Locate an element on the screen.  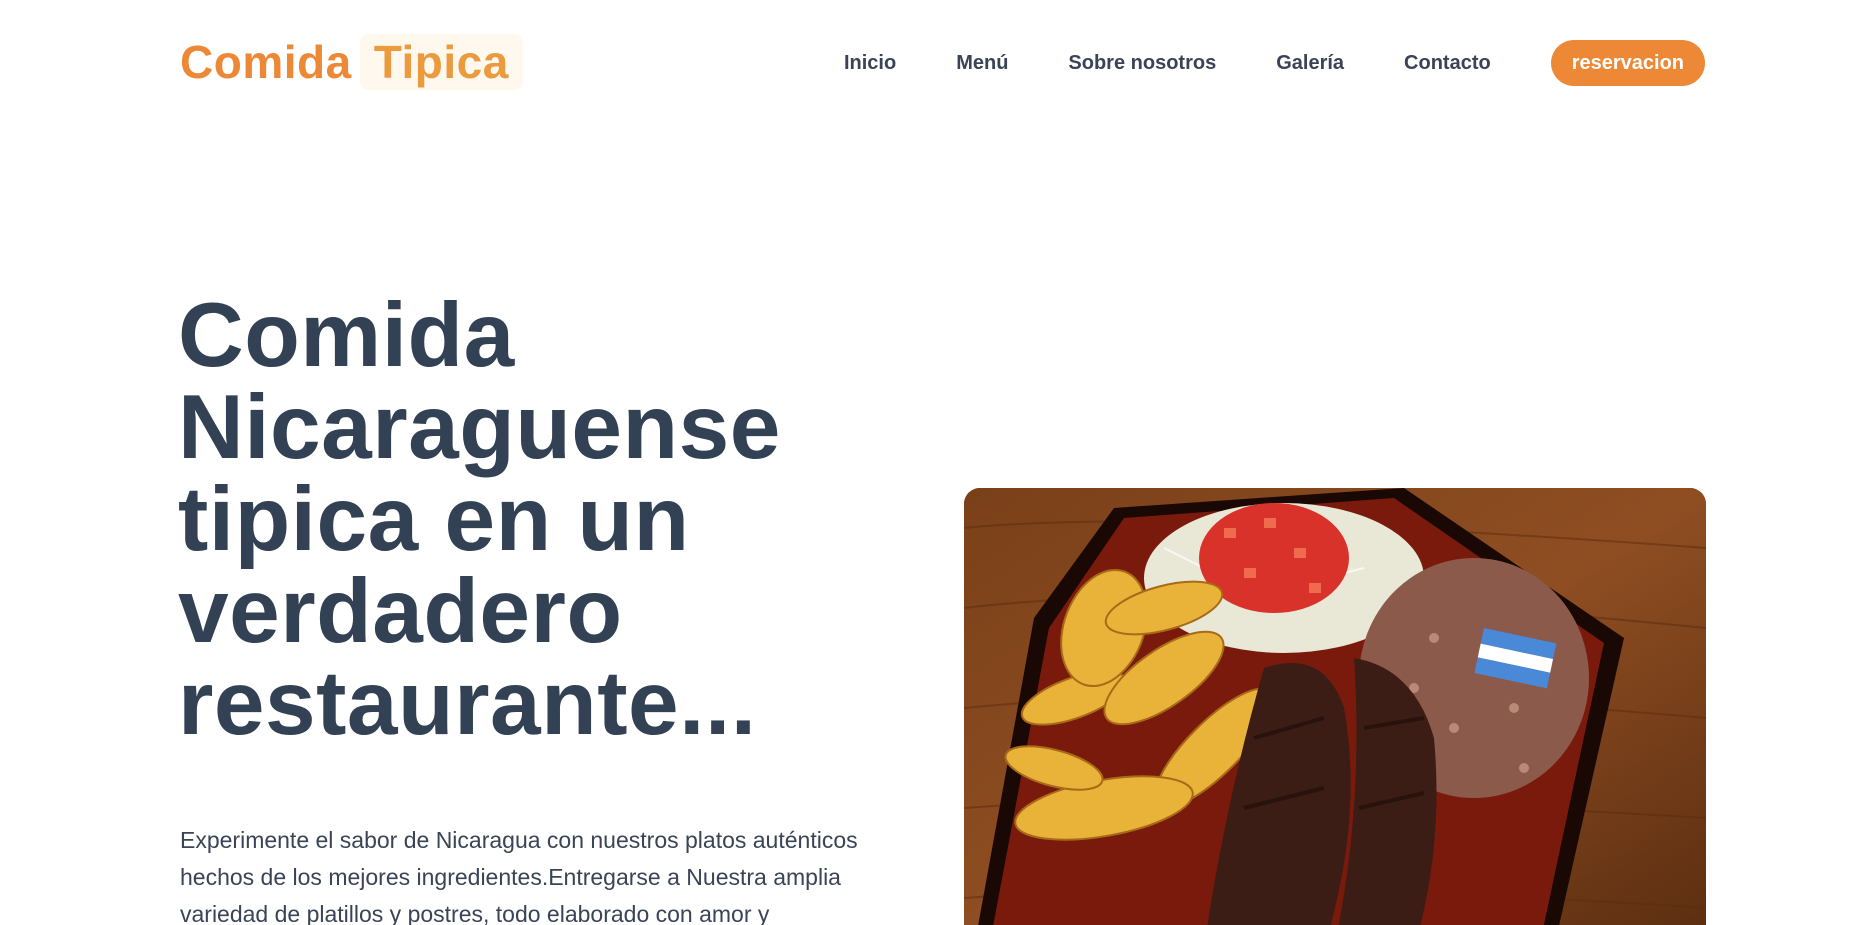
nav-link-galeria: Galería is located at coordinates (1310, 63).